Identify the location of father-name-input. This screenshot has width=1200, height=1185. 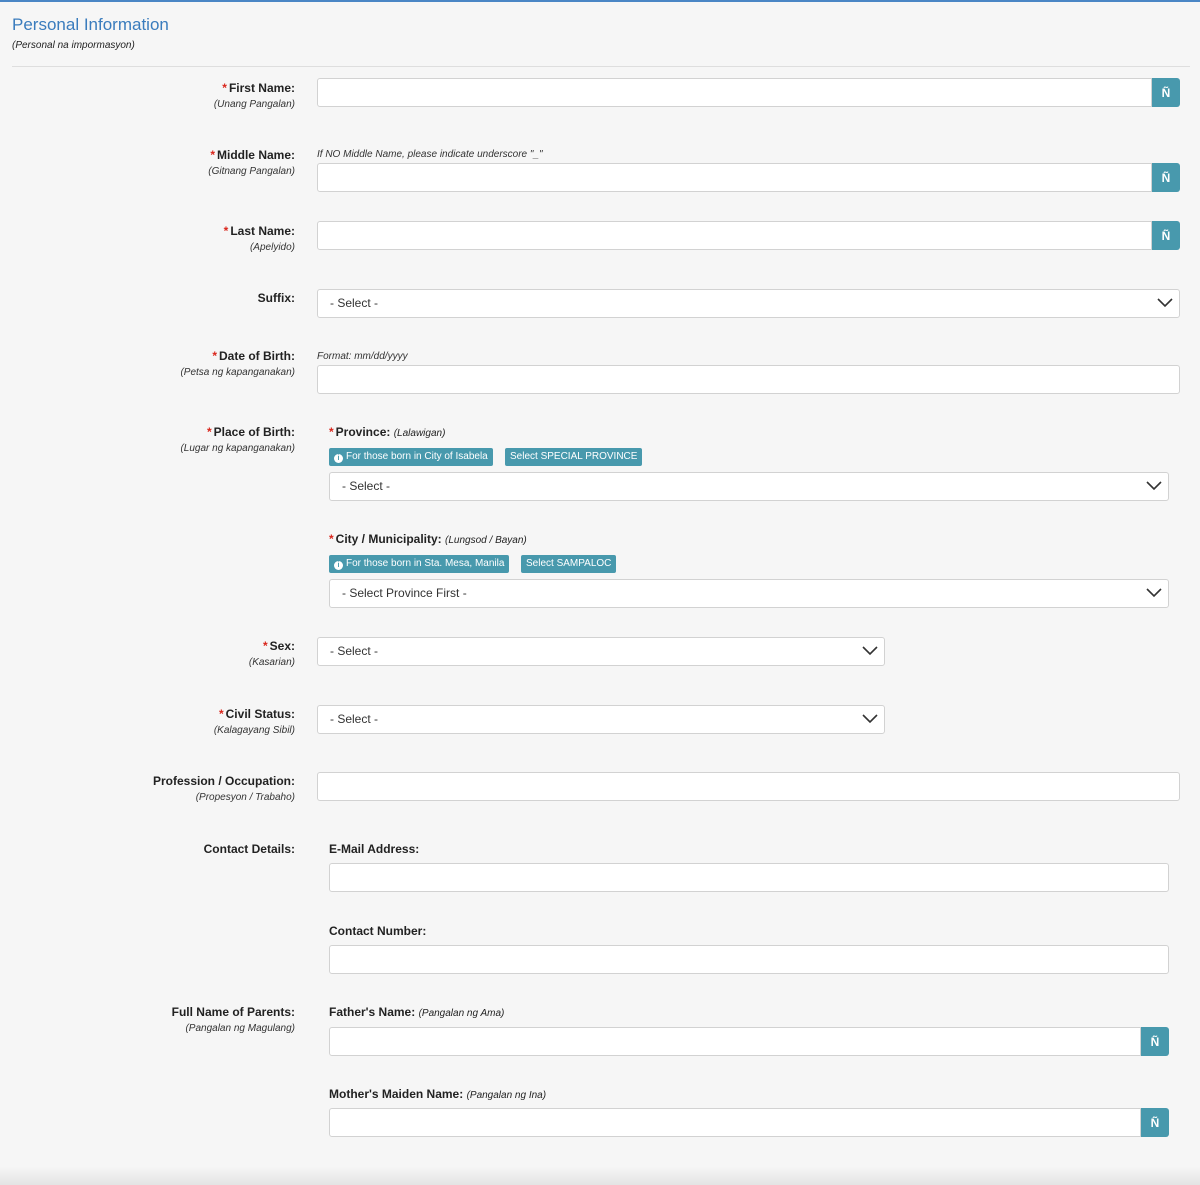
(735, 1041).